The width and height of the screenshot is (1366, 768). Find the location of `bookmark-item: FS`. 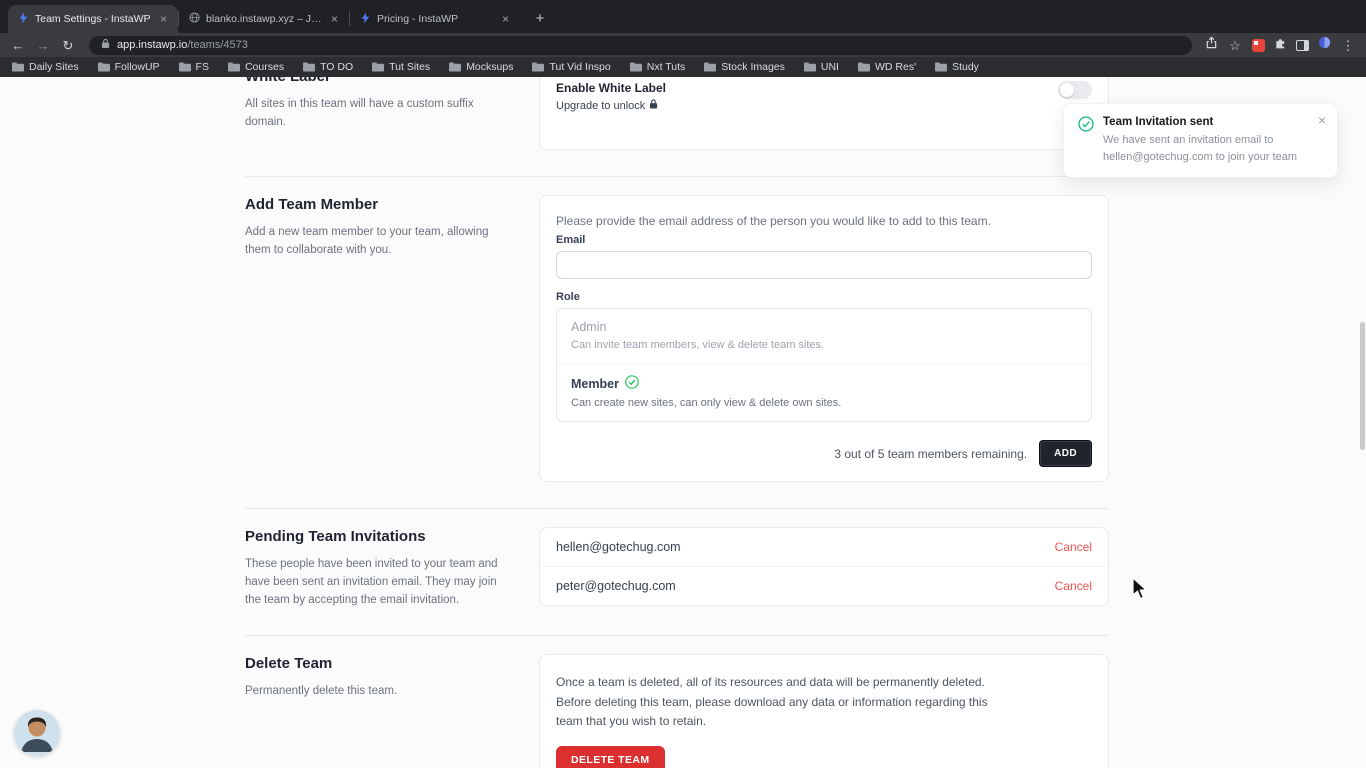

bookmark-item: FS is located at coordinates (193, 67).